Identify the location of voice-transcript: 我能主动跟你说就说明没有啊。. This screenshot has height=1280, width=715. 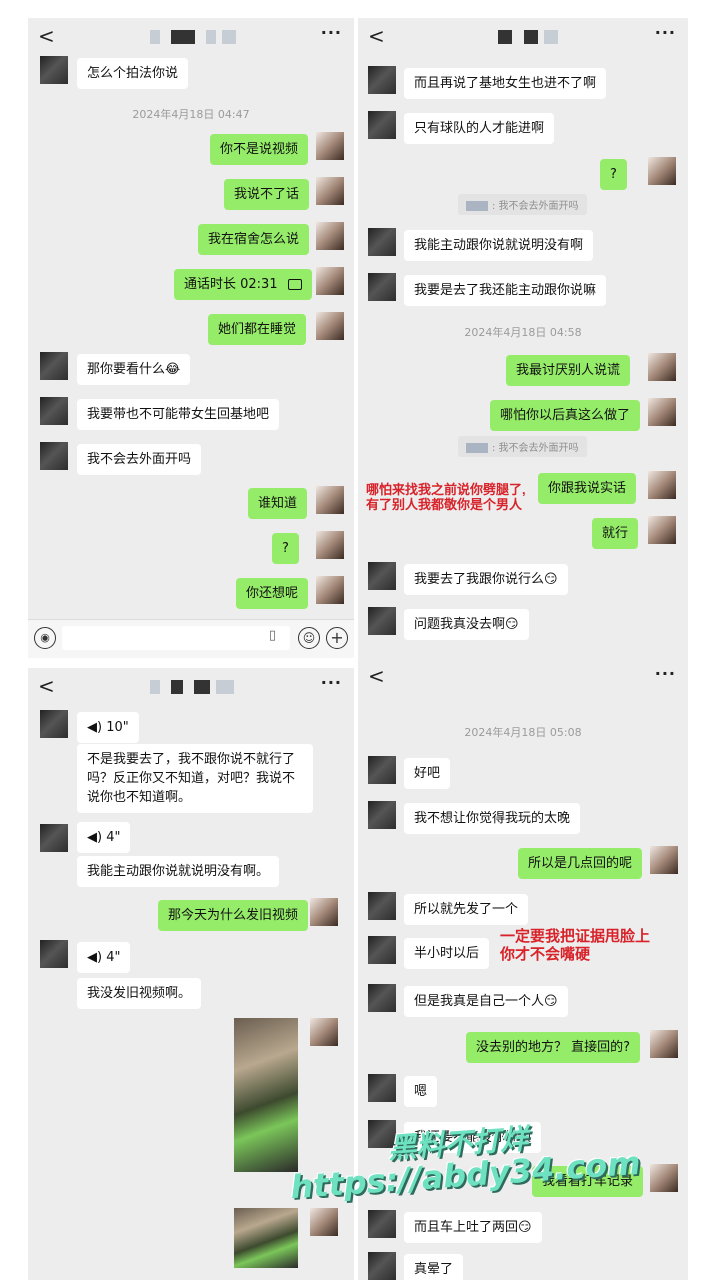
(178, 871).